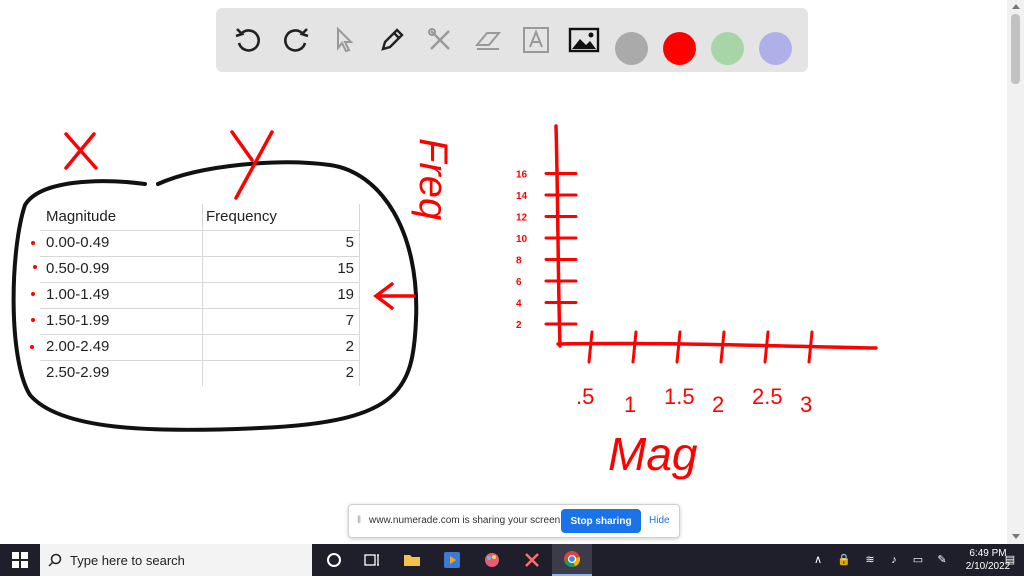  I want to click on file-explorer-icon, so click(412, 560).